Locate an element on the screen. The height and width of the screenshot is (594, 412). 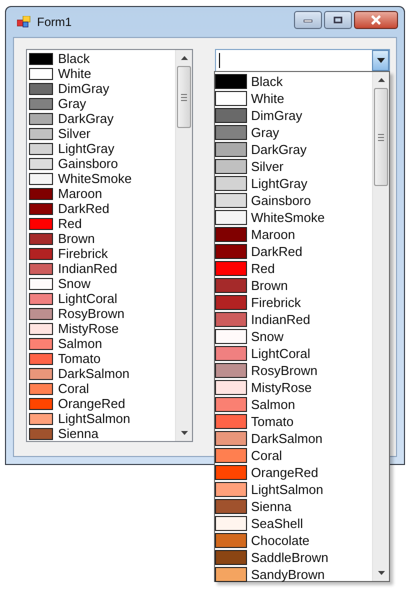
combo-box is located at coordinates (302, 60).